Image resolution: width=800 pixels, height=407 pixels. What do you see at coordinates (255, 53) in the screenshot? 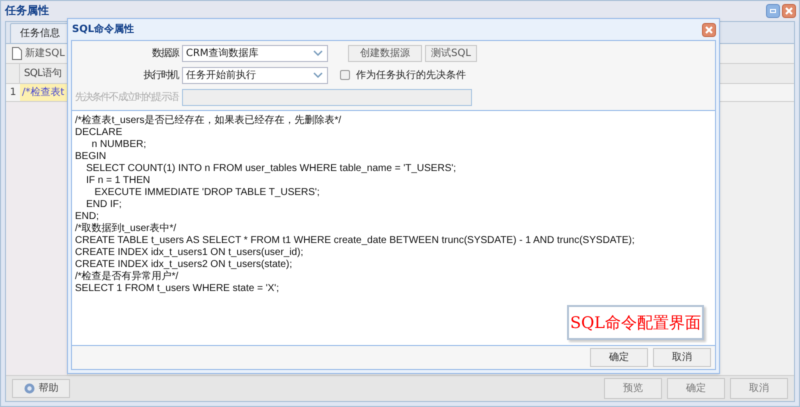
I see `dropdown: CRM查询数据库` at bounding box center [255, 53].